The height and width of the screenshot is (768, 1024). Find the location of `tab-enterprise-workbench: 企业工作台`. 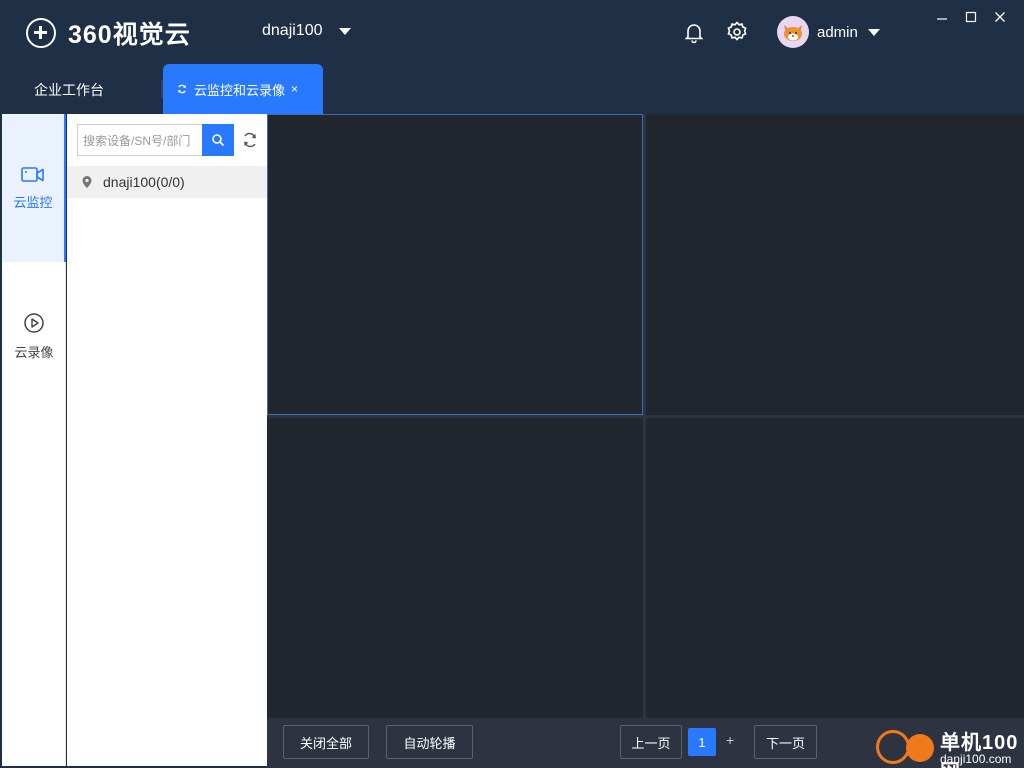

tab-enterprise-workbench: 企业工作台 is located at coordinates (69, 90).